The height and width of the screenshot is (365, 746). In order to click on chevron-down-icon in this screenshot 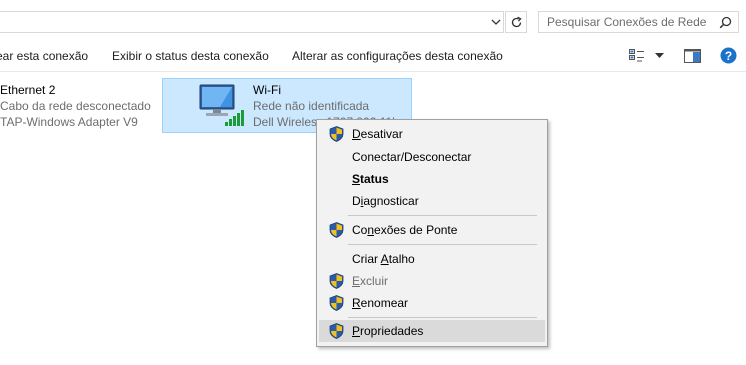, I will do `click(496, 22)`.